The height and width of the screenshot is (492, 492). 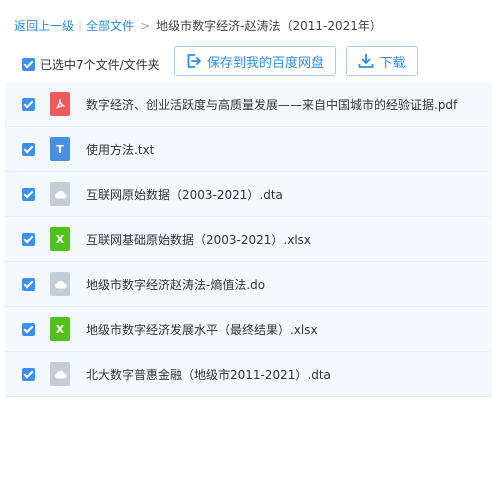 What do you see at coordinates (208, 375) in the screenshot?
I see `file-name: 北大数字普惠金融（地级市2011-2021）.dta` at bounding box center [208, 375].